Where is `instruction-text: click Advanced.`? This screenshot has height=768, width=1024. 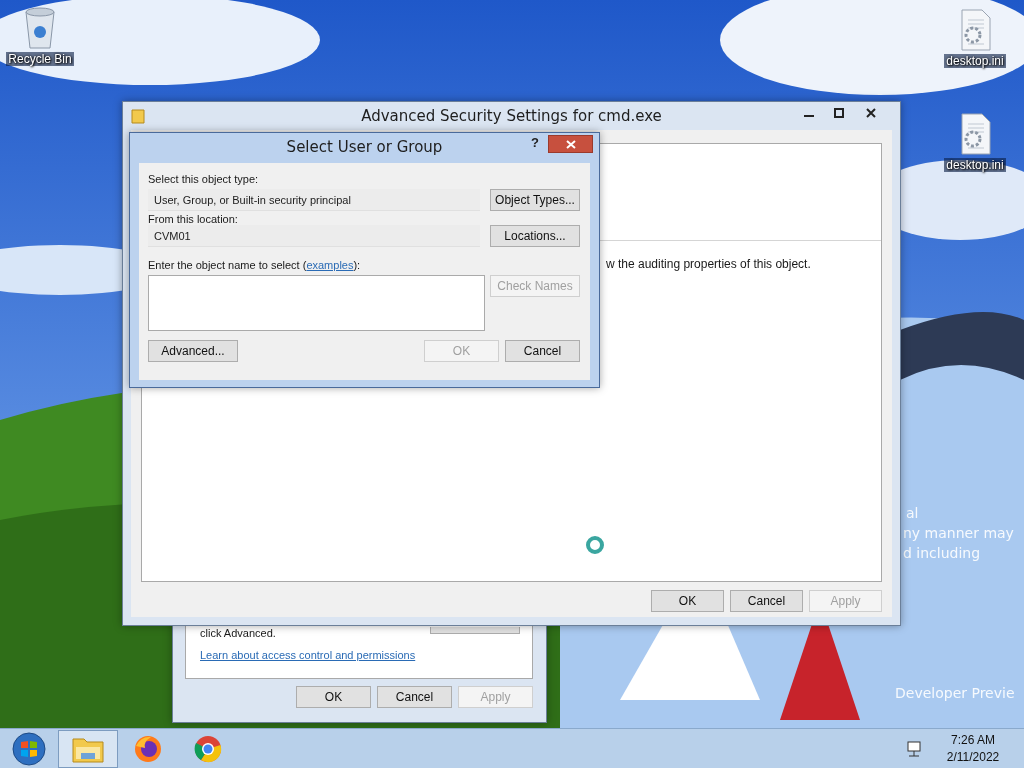 instruction-text: click Advanced. is located at coordinates (238, 633).